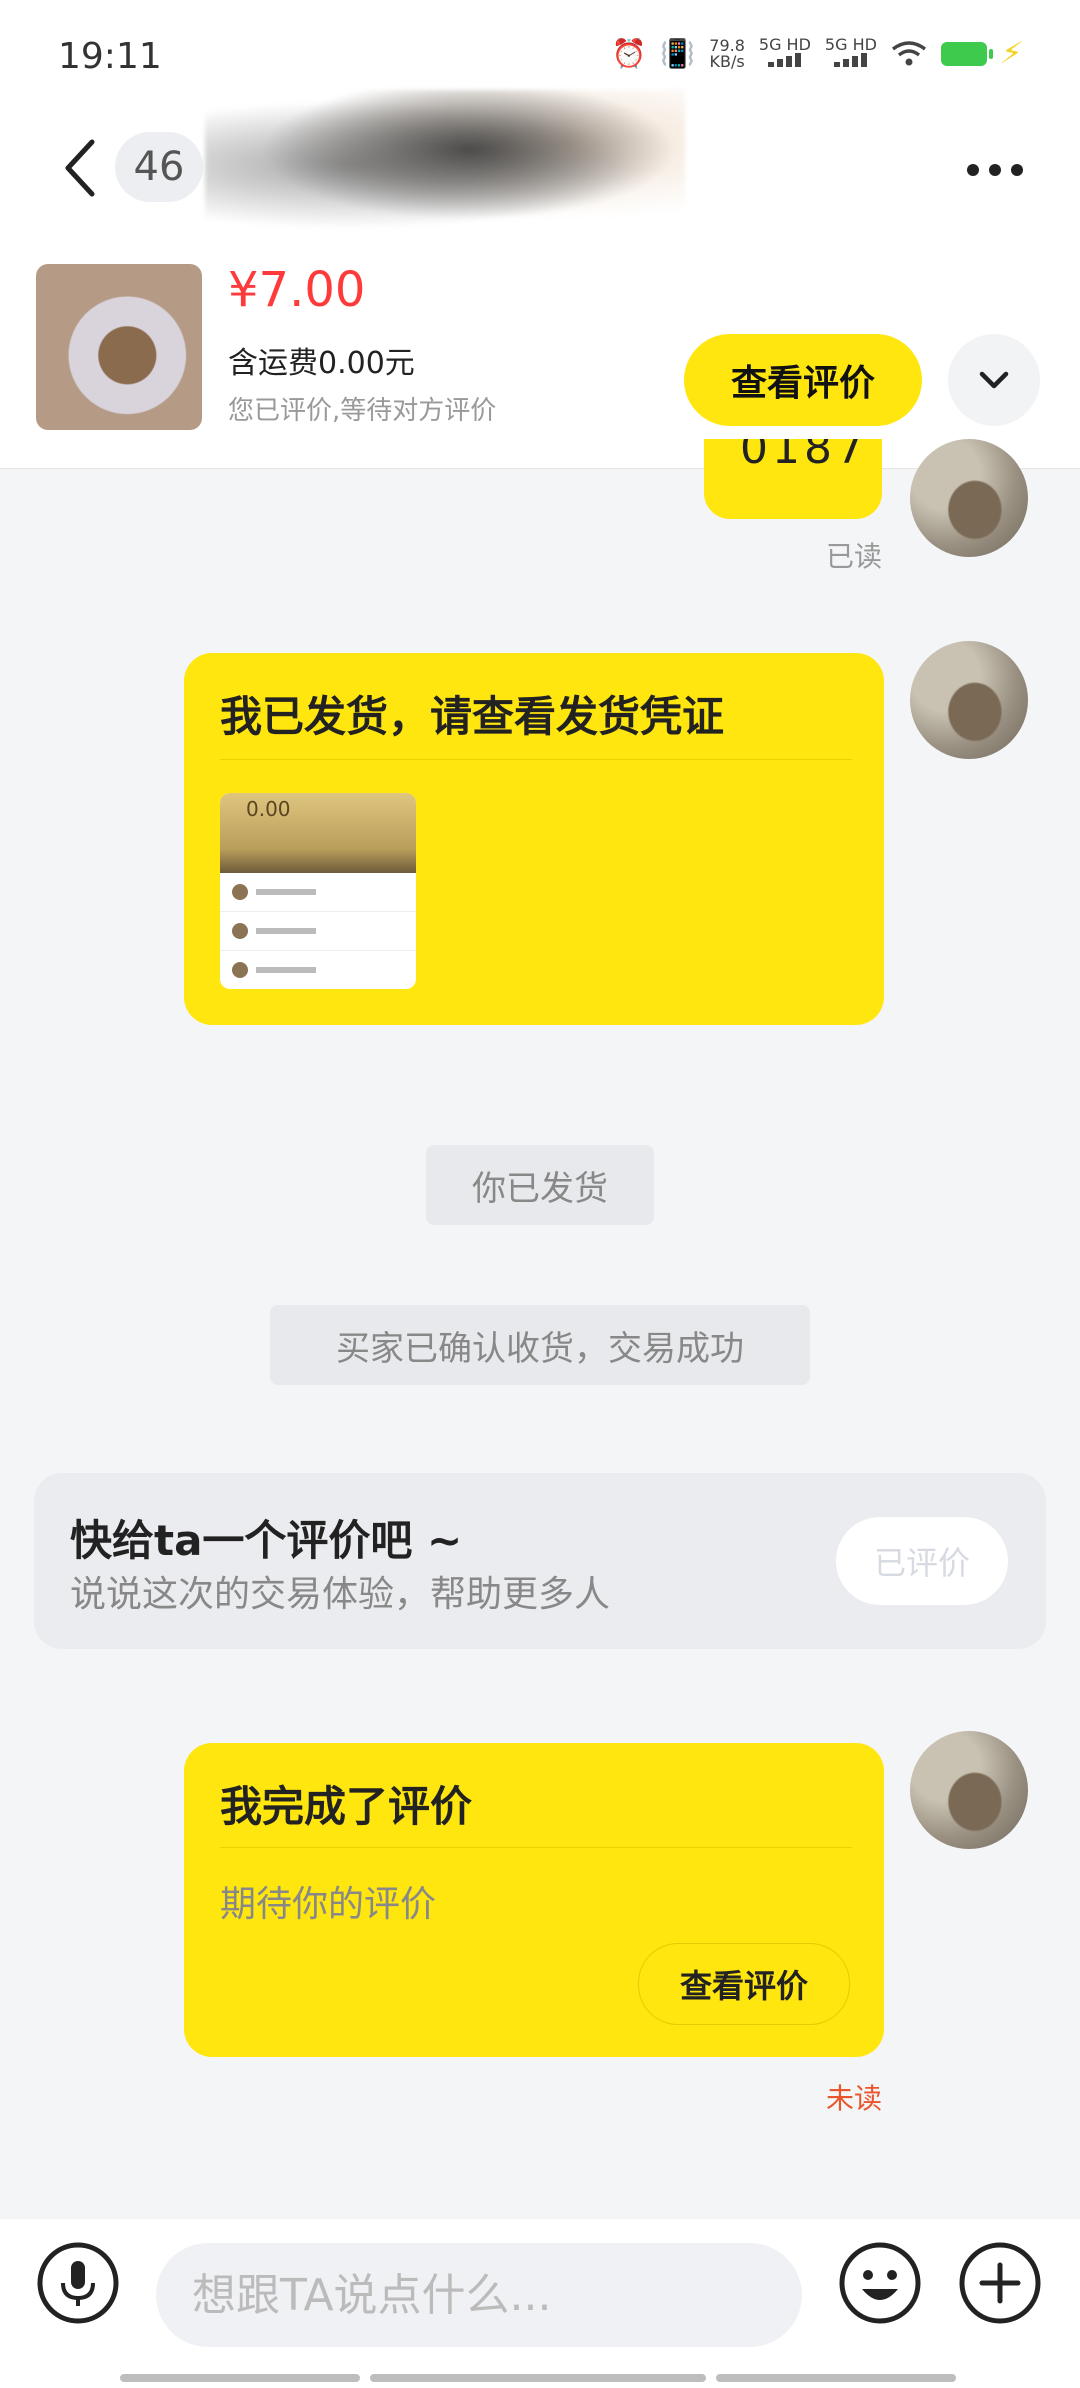 The image size is (1080, 2388). Describe the element at coordinates (445, 165) in the screenshot. I see `redacted-contact-name` at that location.